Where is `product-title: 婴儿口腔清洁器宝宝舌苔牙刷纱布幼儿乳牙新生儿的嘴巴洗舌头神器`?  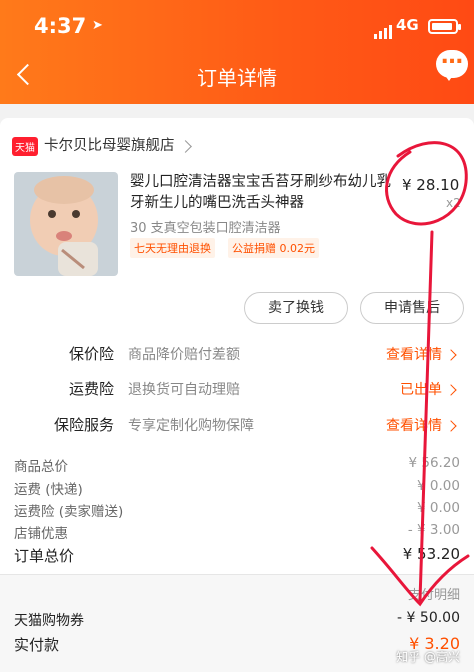
product-title: 婴儿口腔清洁器宝宝舌苔牙刷纱布幼儿乳牙新生儿的嘴巴洗舌头神器 is located at coordinates (265, 193).